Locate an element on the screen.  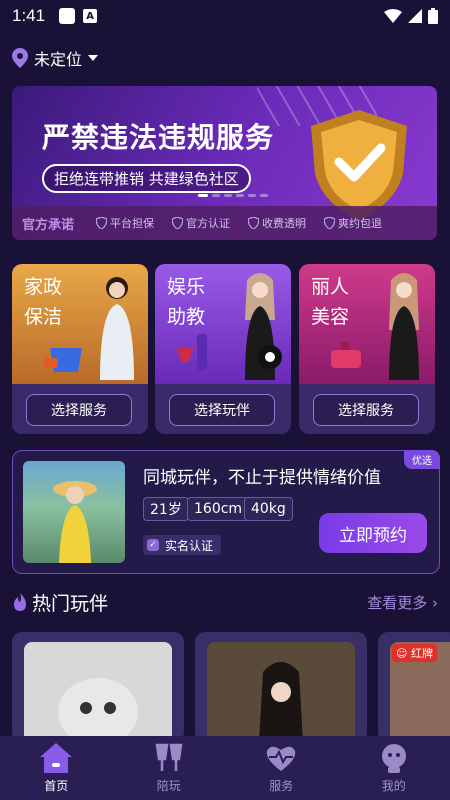
check-icon: ✓ is located at coordinates (153, 545).